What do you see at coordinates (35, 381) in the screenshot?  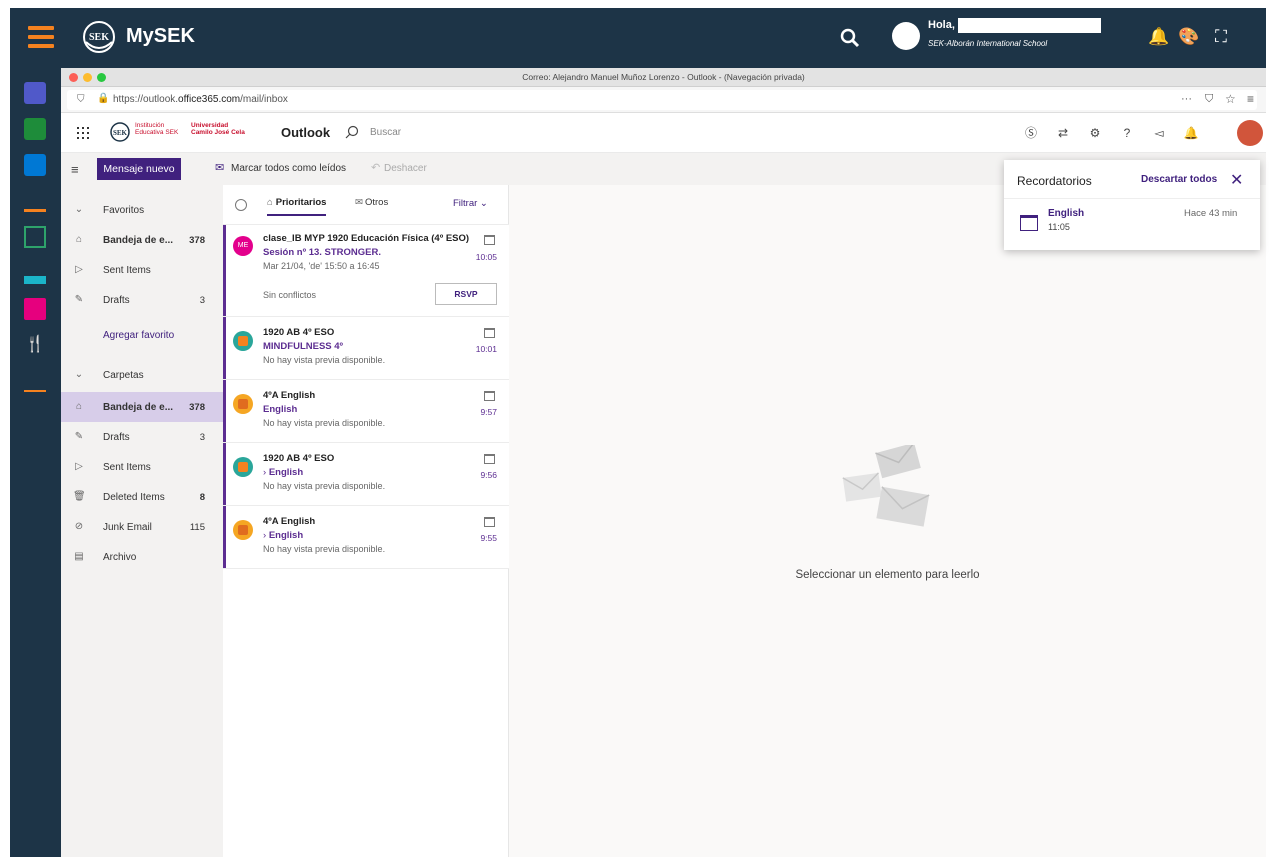 I see `pen-icon` at bounding box center [35, 381].